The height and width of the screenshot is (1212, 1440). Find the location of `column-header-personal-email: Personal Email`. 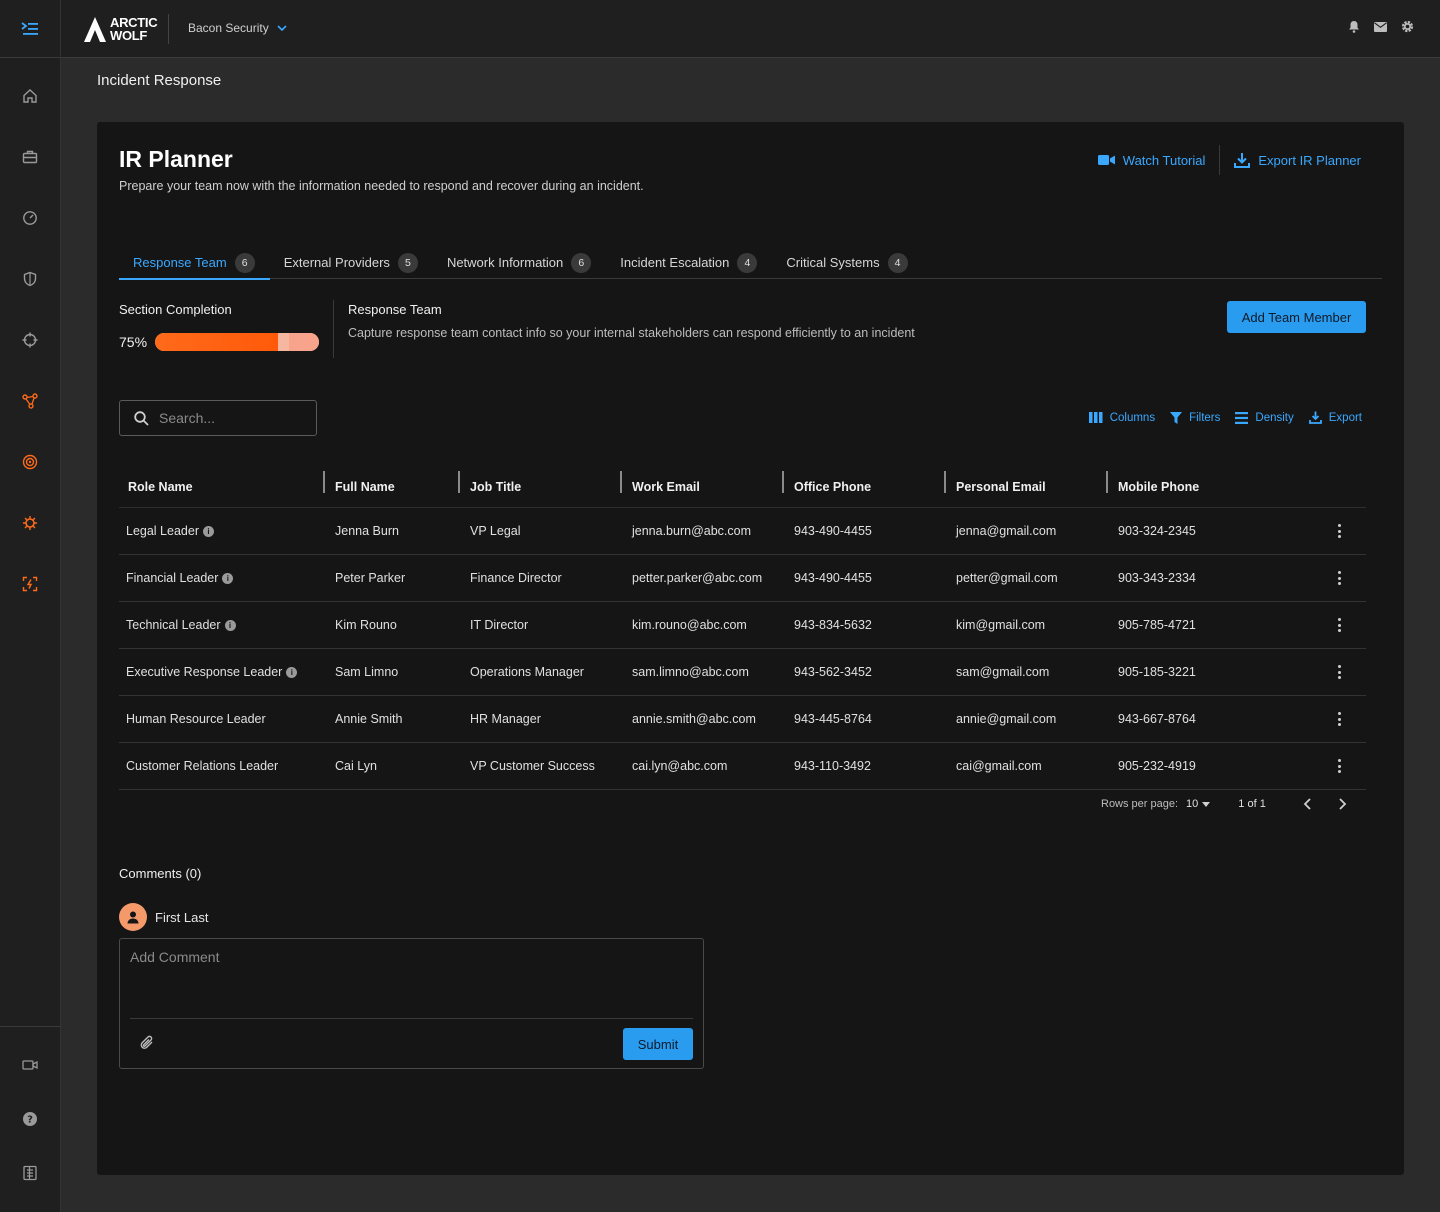

column-header-personal-email: Personal Email is located at coordinates (1001, 486).